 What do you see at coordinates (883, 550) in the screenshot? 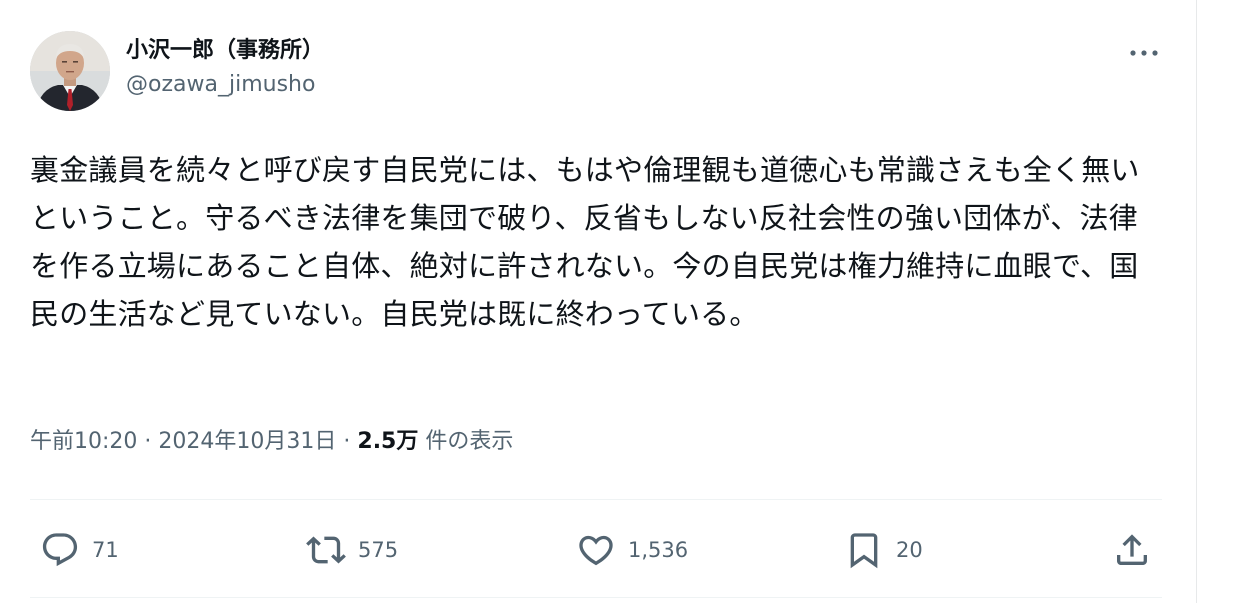
I see `bookmark-button: 20` at bounding box center [883, 550].